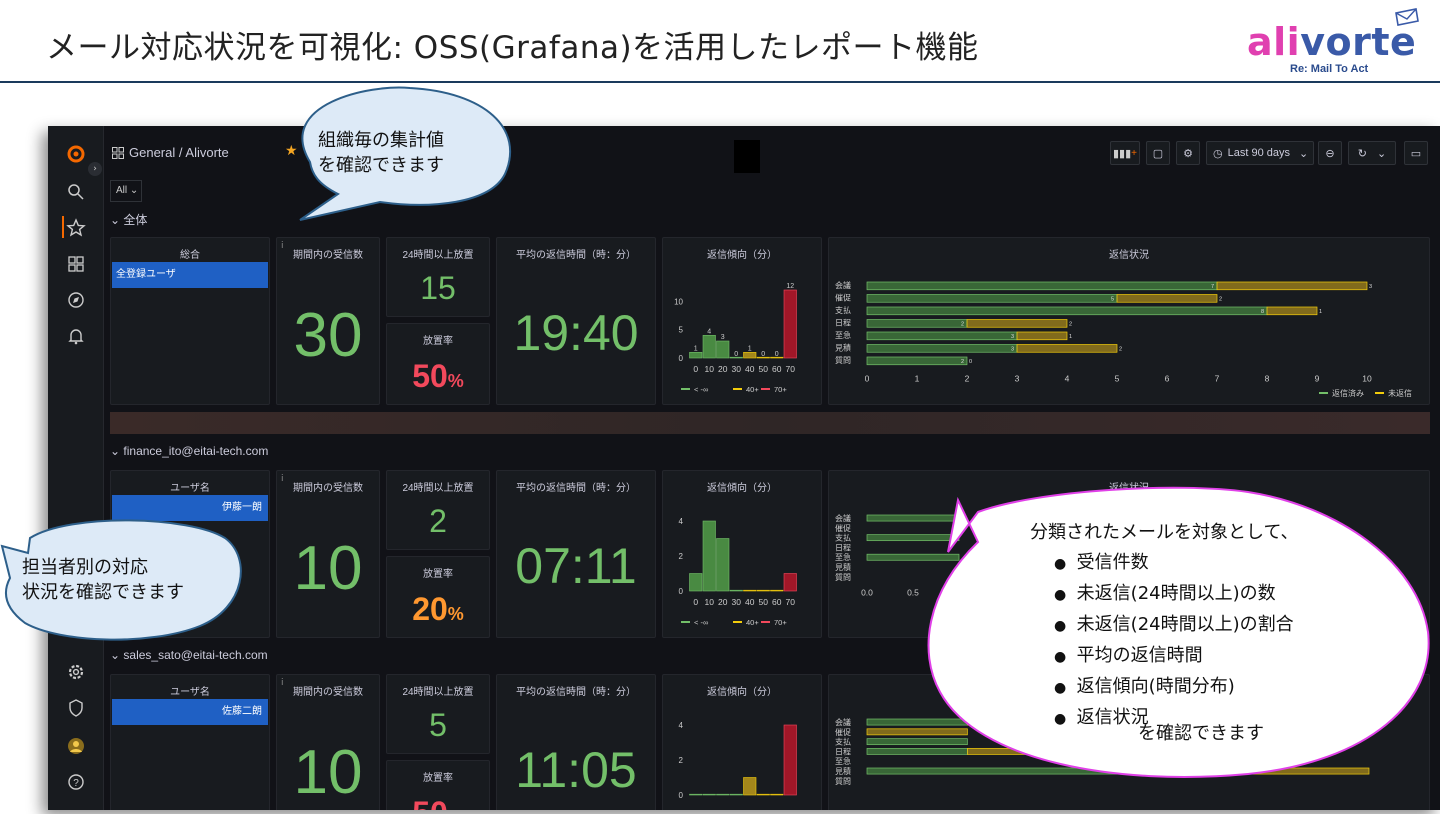 This screenshot has height=814, width=1440. Describe the element at coordinates (1101, 562) in the screenshot. I see `feature-item: ● 受信件数` at that location.